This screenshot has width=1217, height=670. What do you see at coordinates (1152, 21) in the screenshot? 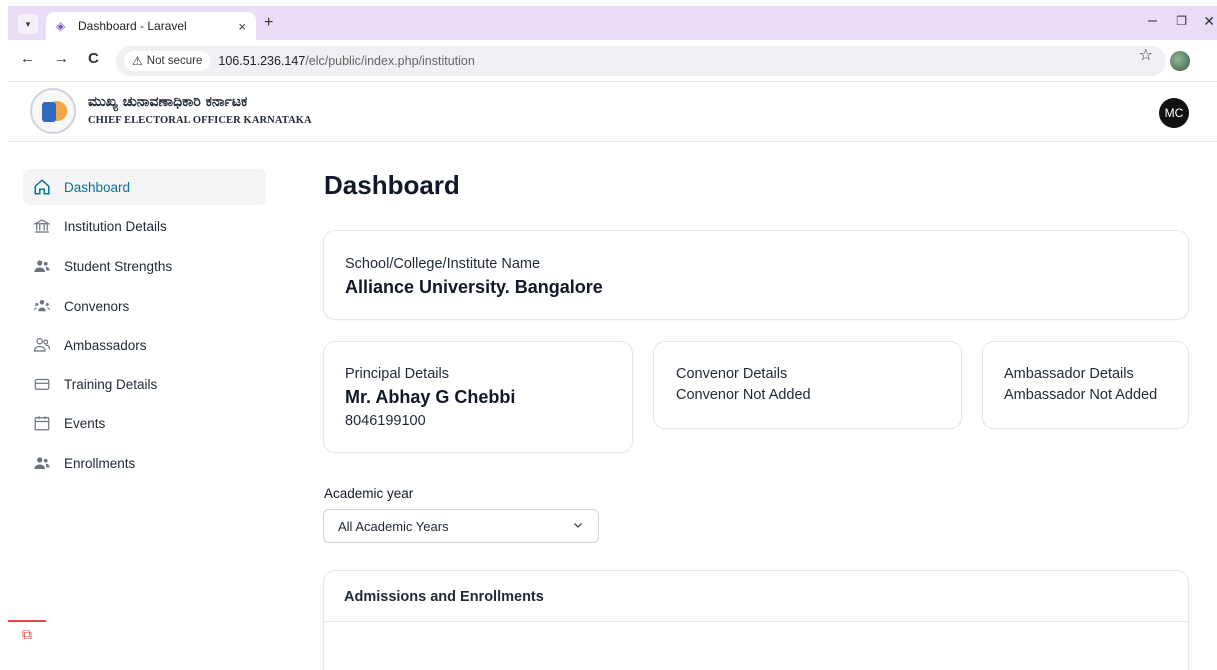
I see `window-minimize-icon: –` at bounding box center [1152, 21].